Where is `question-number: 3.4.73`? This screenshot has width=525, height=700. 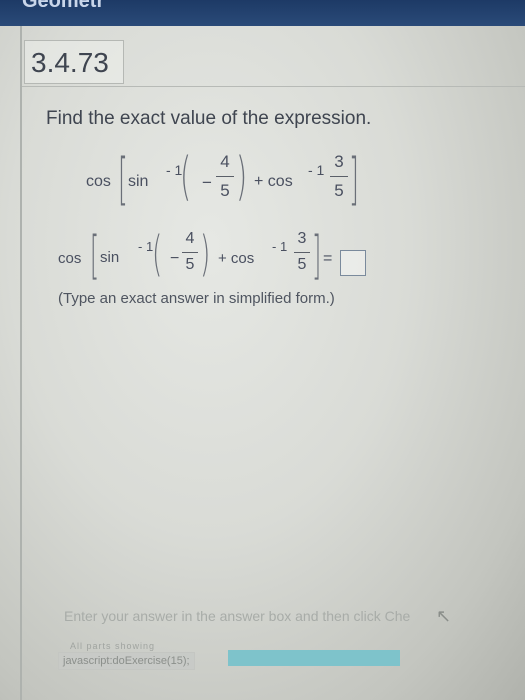 question-number: 3.4.73 is located at coordinates (70, 62).